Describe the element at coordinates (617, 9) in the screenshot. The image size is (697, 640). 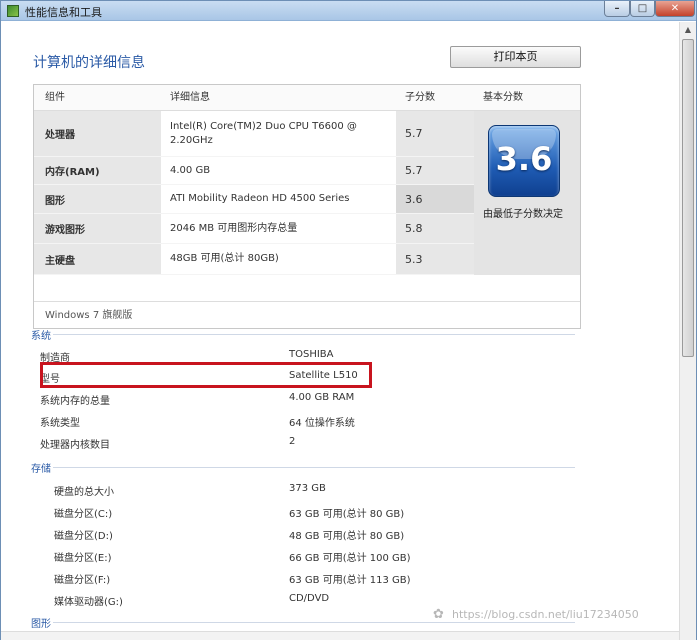
I see `minimize-button: –` at that location.